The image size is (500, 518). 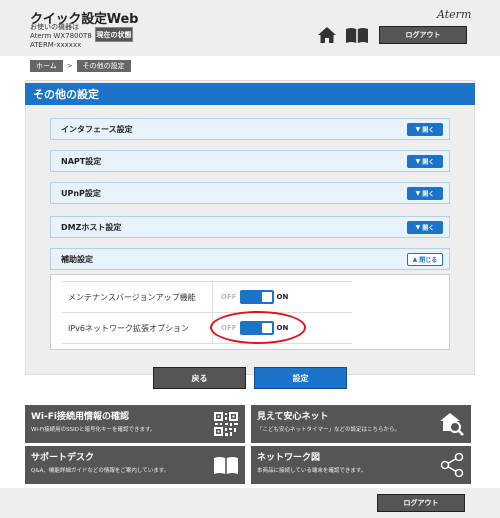 I want to click on breadcrumb-current: その他の設定, so click(x=103, y=66).